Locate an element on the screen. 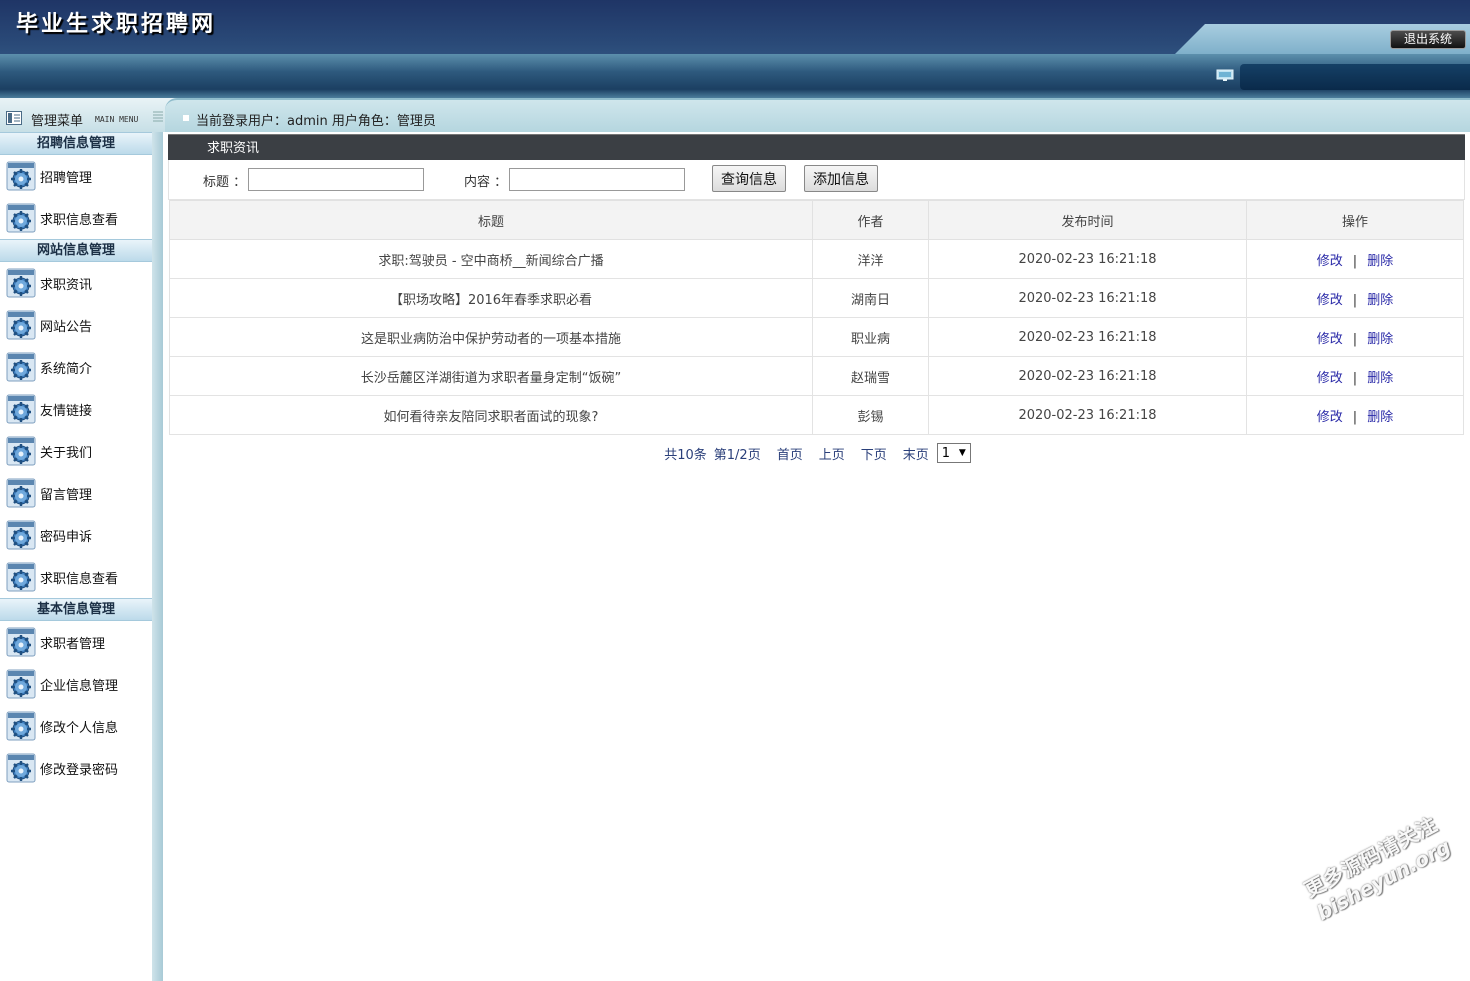 This screenshot has height=981, width=1470. search-row: 标题 ： 内容 ： 查询信息 添加信息 is located at coordinates (816, 180).